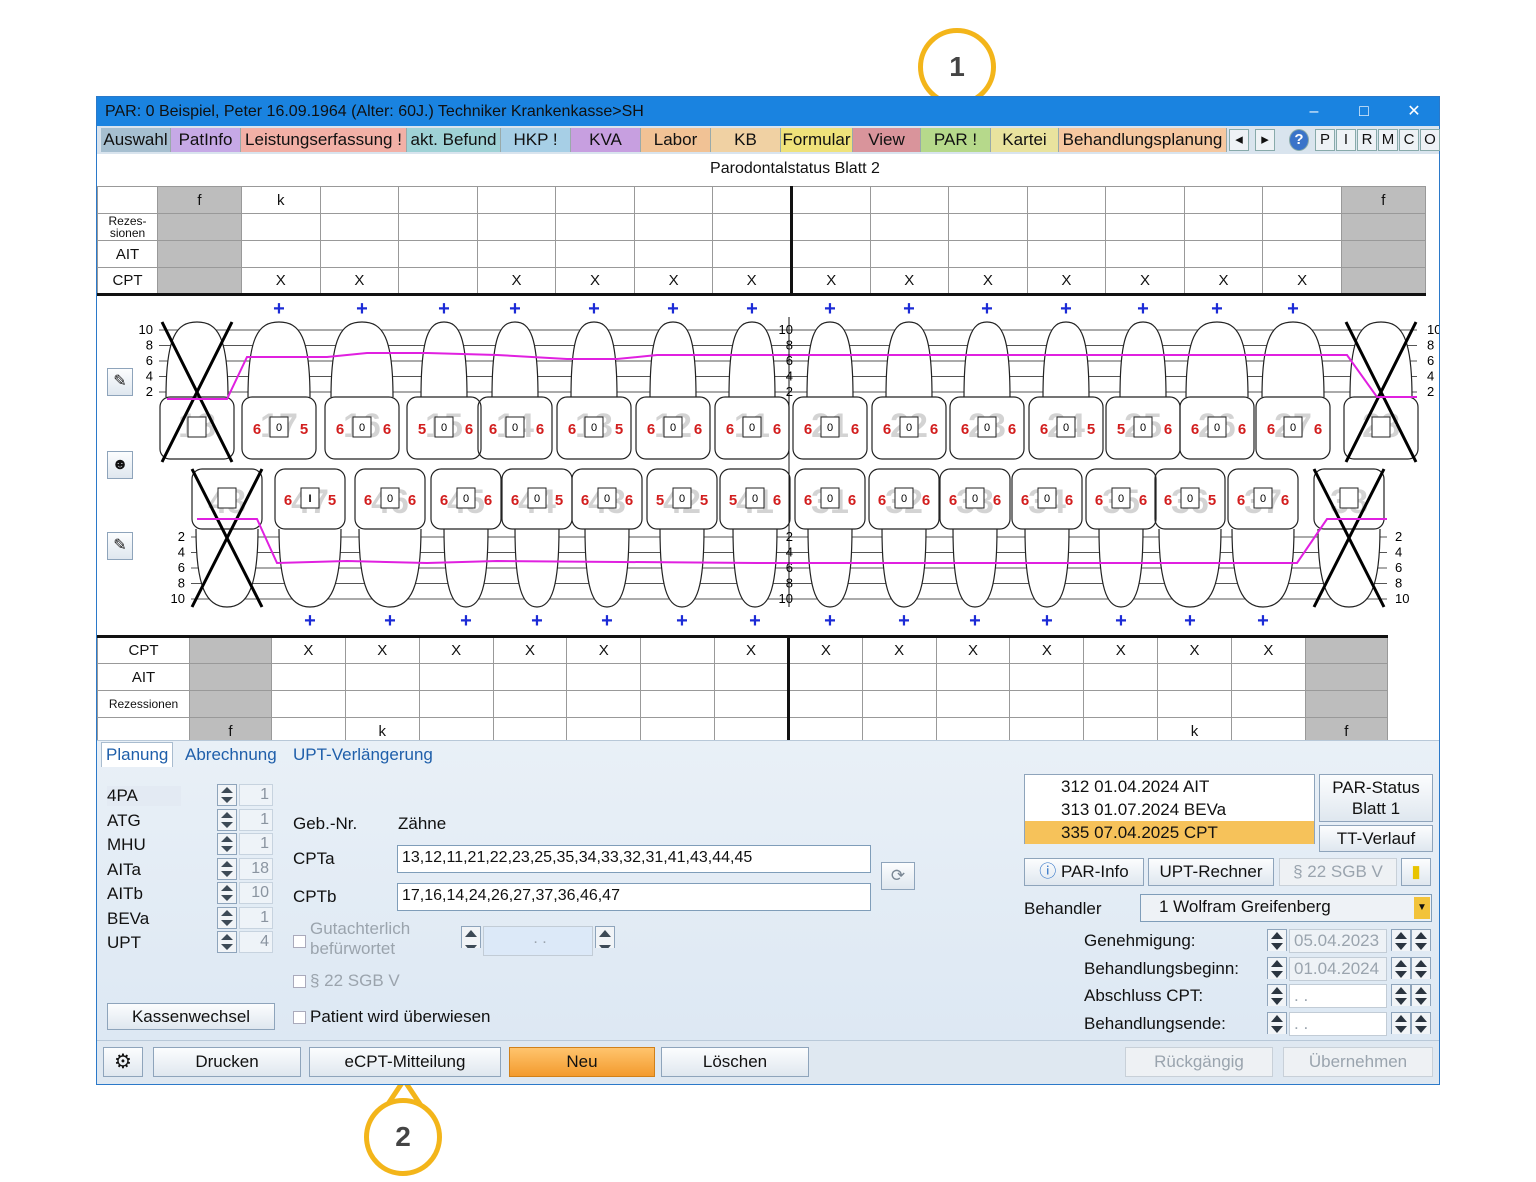 This screenshot has width=1536, height=1182. I want to click on gutachter-date-spin-right, so click(605, 937).